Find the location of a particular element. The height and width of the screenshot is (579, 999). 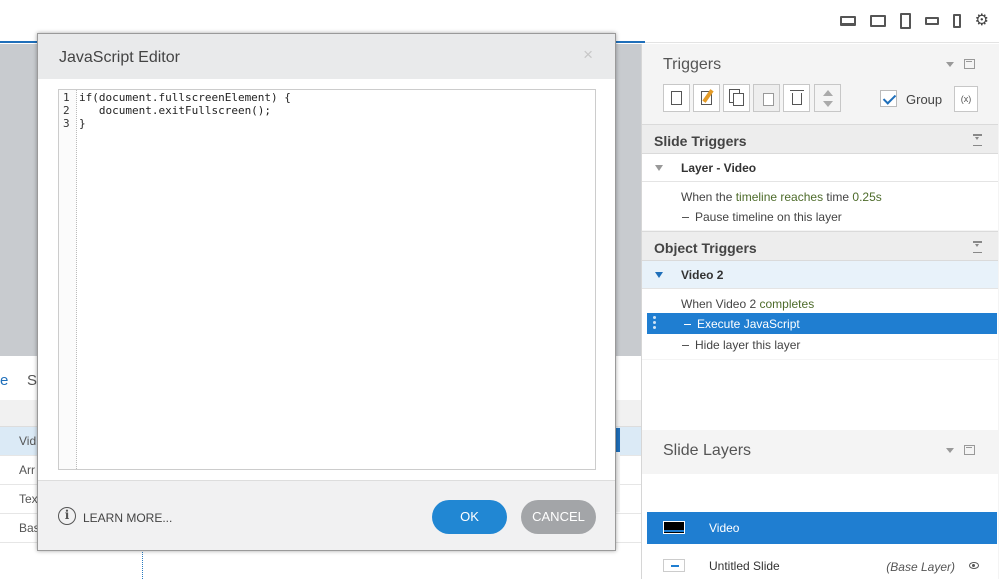

paste-icon is located at coordinates (768, 99).